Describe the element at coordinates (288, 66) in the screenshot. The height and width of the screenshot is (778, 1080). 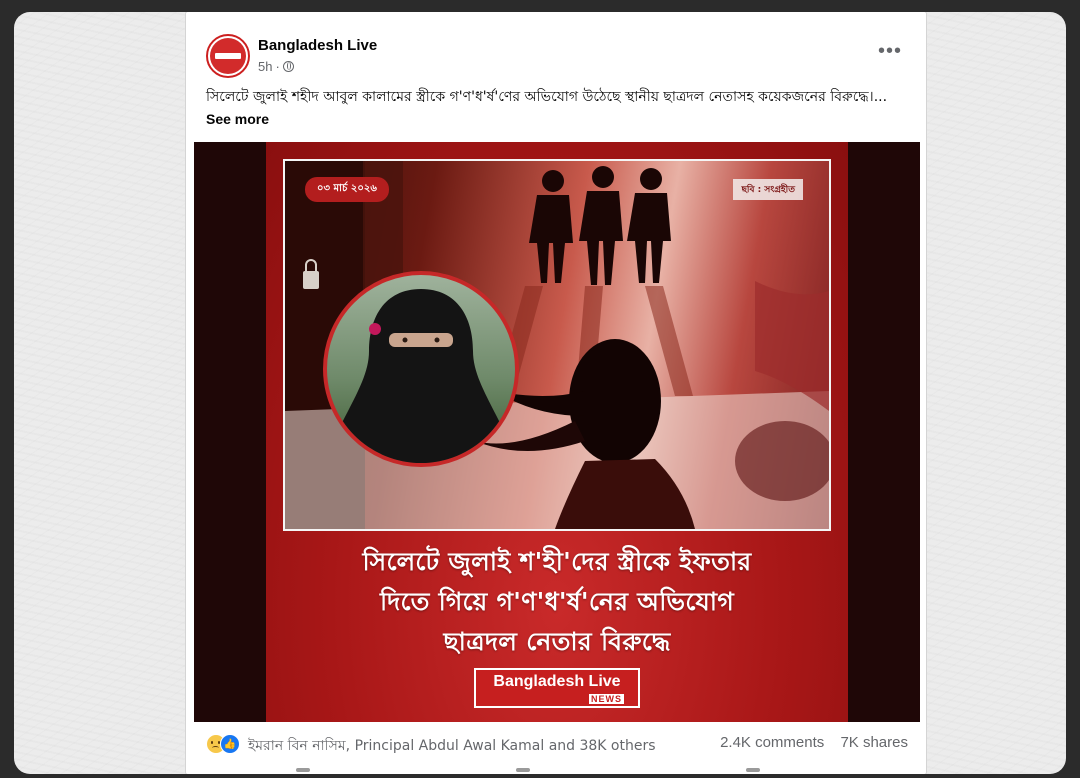
I see `globe-icon` at that location.